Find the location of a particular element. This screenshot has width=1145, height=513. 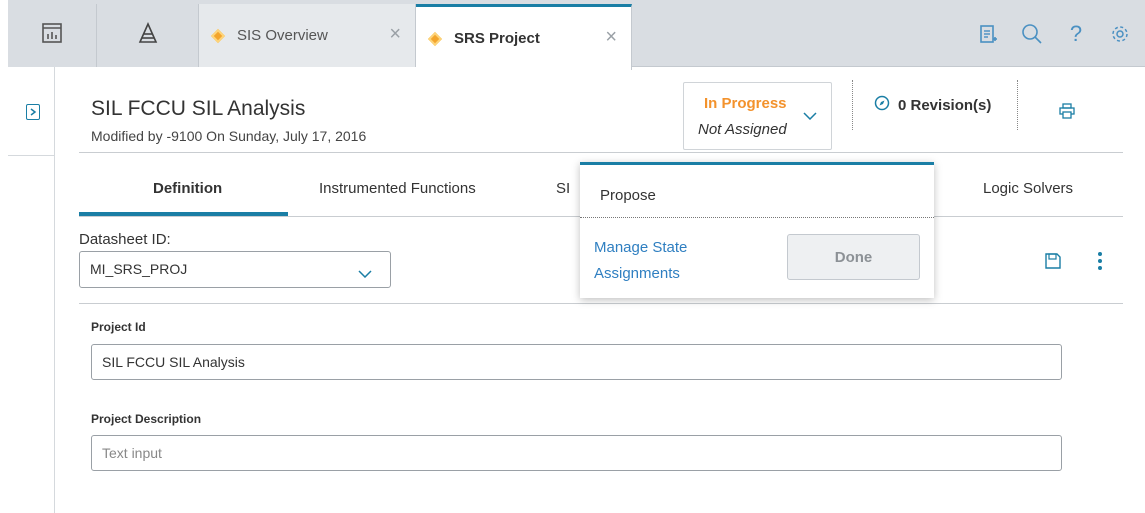

datasheet-select: MI_SRS_PROJ is located at coordinates (235, 269).